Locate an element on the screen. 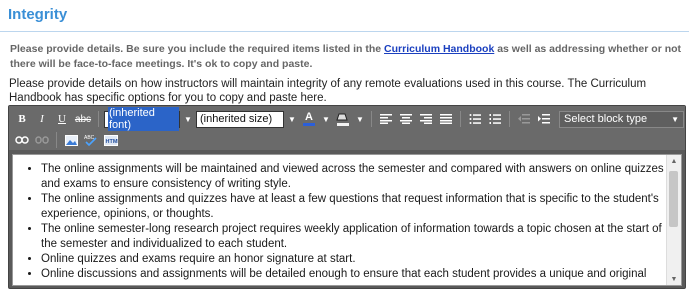 Image resolution: width=689 pixels, height=289 pixels. text-color-button: A is located at coordinates (309, 119).